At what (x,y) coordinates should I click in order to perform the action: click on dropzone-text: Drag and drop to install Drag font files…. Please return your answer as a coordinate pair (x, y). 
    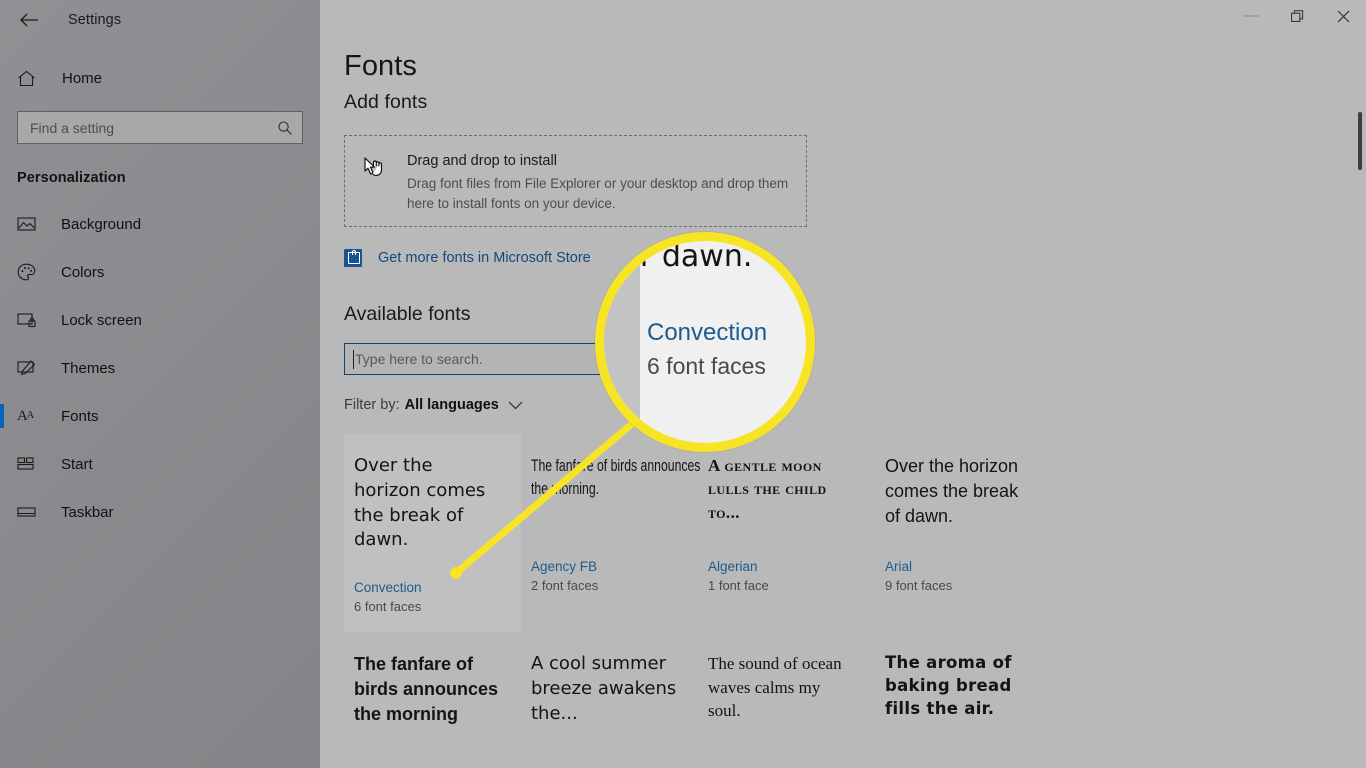
    Looking at the image, I should click on (599, 183).